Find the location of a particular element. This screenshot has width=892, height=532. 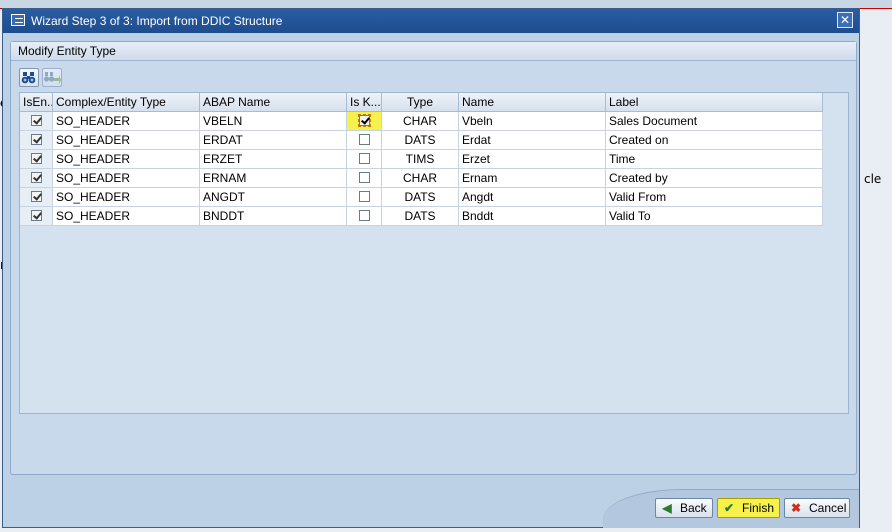

cancel-button-label: Cancel is located at coordinates (828, 508).